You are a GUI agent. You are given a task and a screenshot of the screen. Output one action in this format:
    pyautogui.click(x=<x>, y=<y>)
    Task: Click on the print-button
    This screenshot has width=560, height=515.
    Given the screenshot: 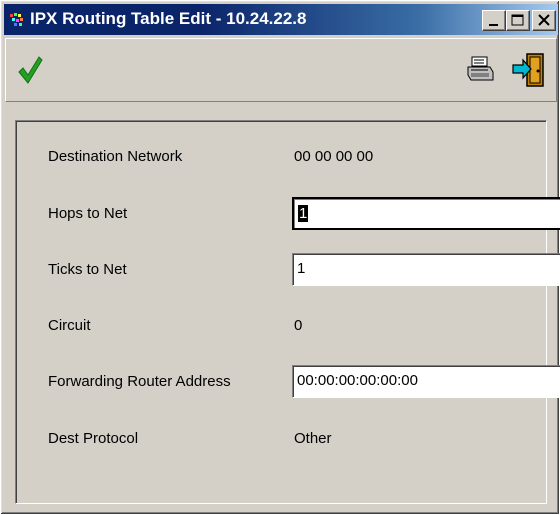 What is the action you would take?
    pyautogui.click(x=481, y=70)
    